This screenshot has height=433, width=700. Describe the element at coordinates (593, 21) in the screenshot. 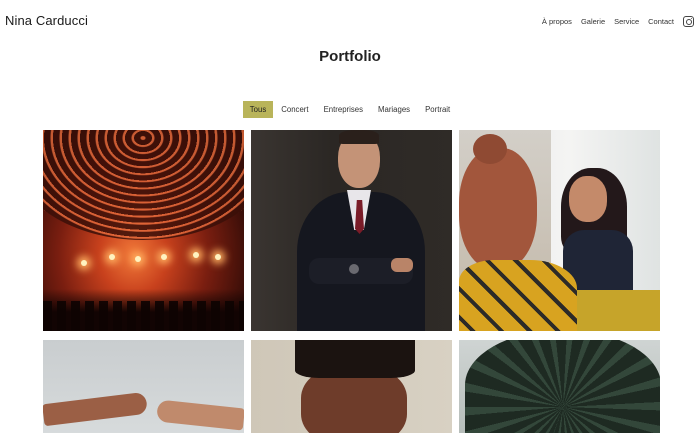

I see `nav-link-galerie: Galerie` at that location.